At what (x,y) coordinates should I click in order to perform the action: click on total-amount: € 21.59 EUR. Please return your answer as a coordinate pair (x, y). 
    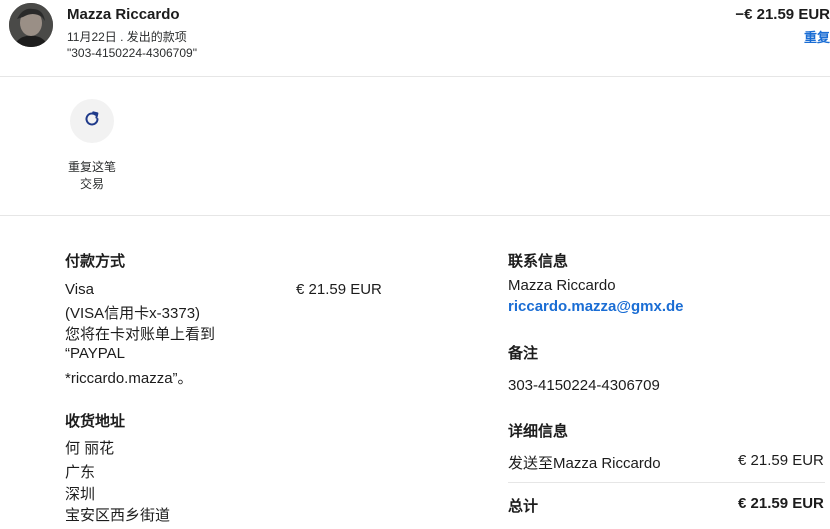
    Looking at the image, I should click on (781, 503).